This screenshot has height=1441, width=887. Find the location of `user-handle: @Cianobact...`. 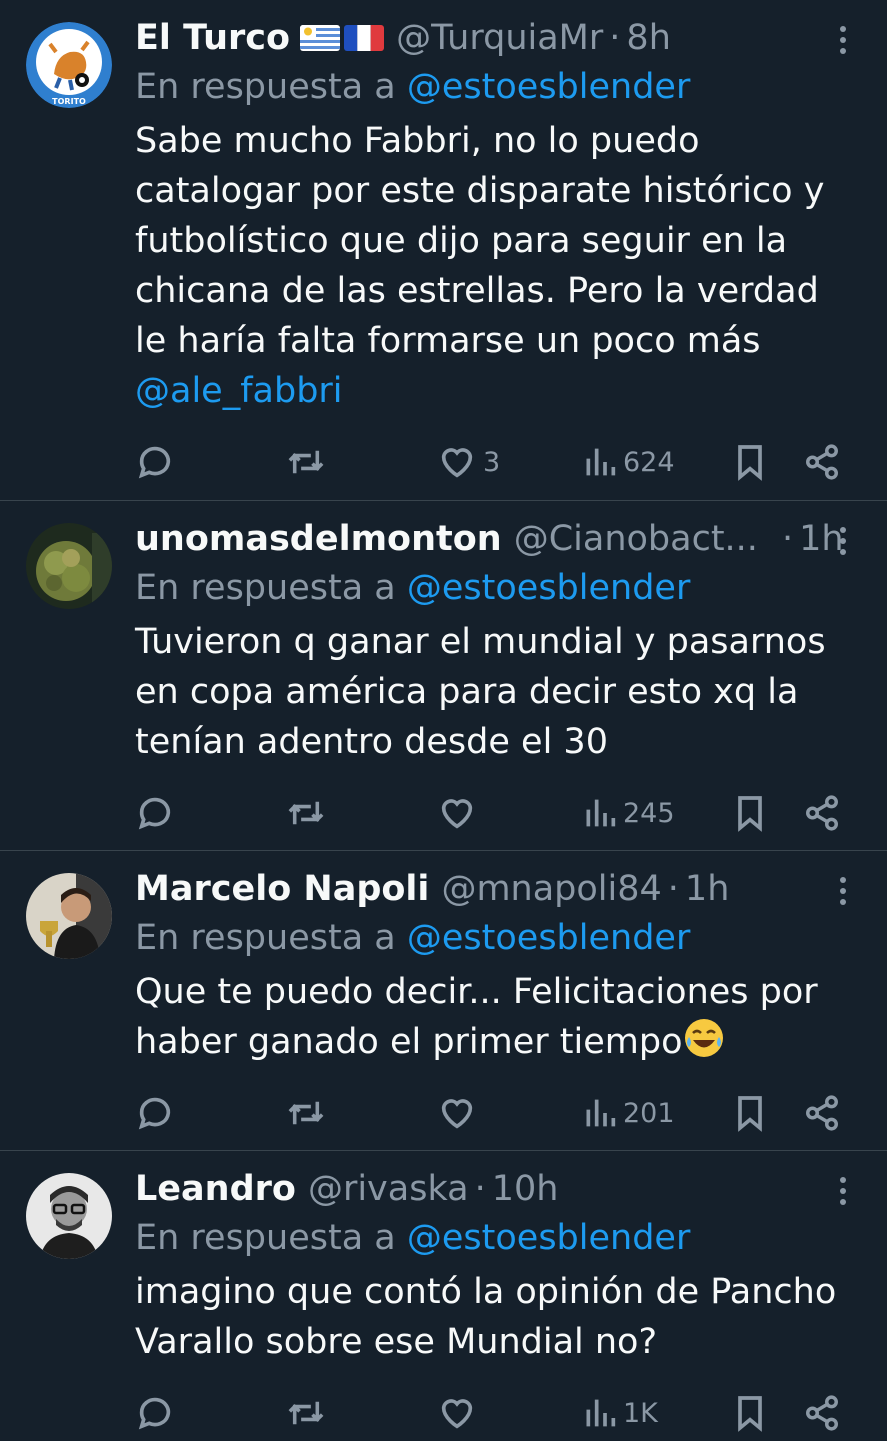

user-handle: @Cianobact... is located at coordinates (636, 539).